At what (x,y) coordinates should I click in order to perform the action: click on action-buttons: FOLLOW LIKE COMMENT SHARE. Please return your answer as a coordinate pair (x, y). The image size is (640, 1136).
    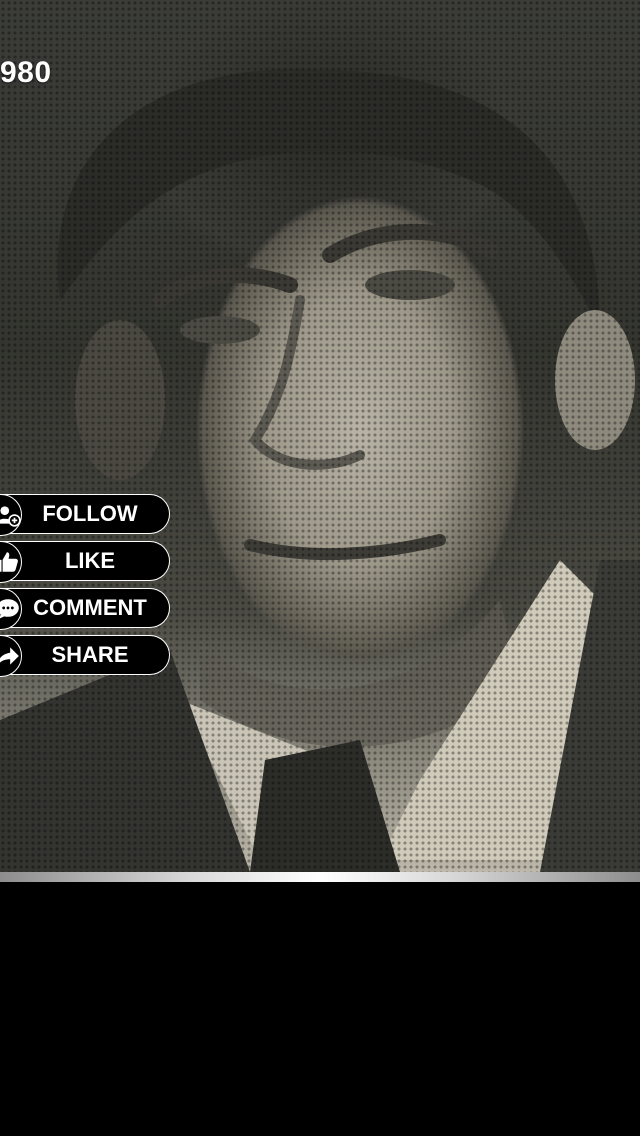
    Looking at the image, I should click on (87, 588).